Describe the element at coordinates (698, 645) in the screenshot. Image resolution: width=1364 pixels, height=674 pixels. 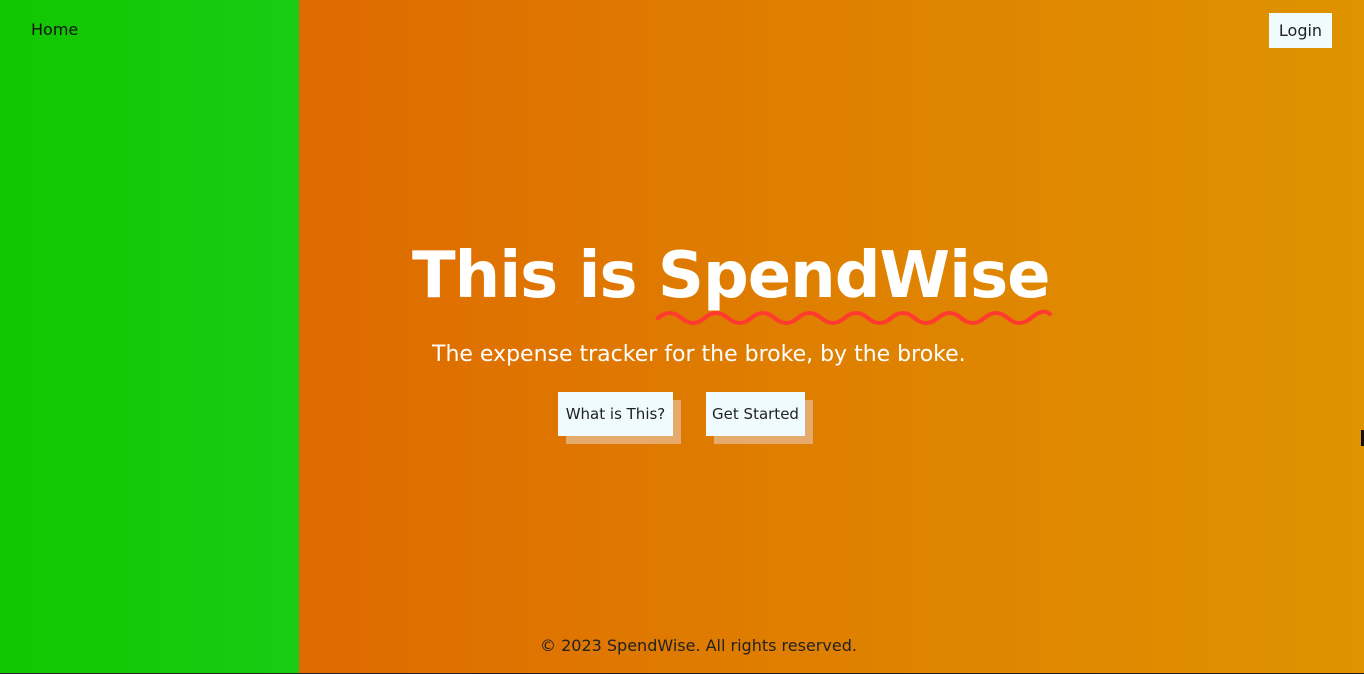
I see `footer-copyright: © 2023 SpendWise. All rights reserved.` at that location.